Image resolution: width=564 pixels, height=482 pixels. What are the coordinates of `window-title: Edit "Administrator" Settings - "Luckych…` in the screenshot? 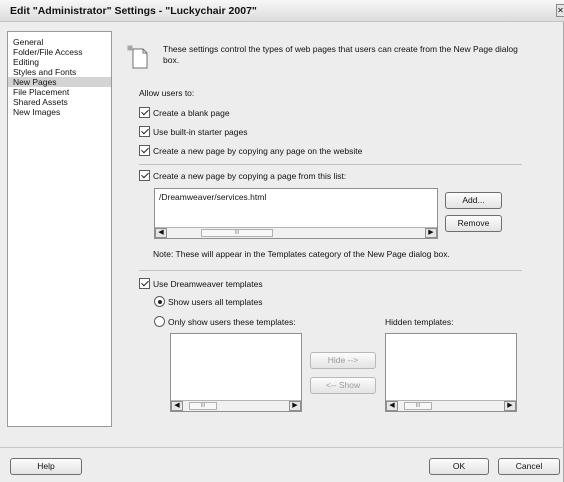 It's located at (133, 11).